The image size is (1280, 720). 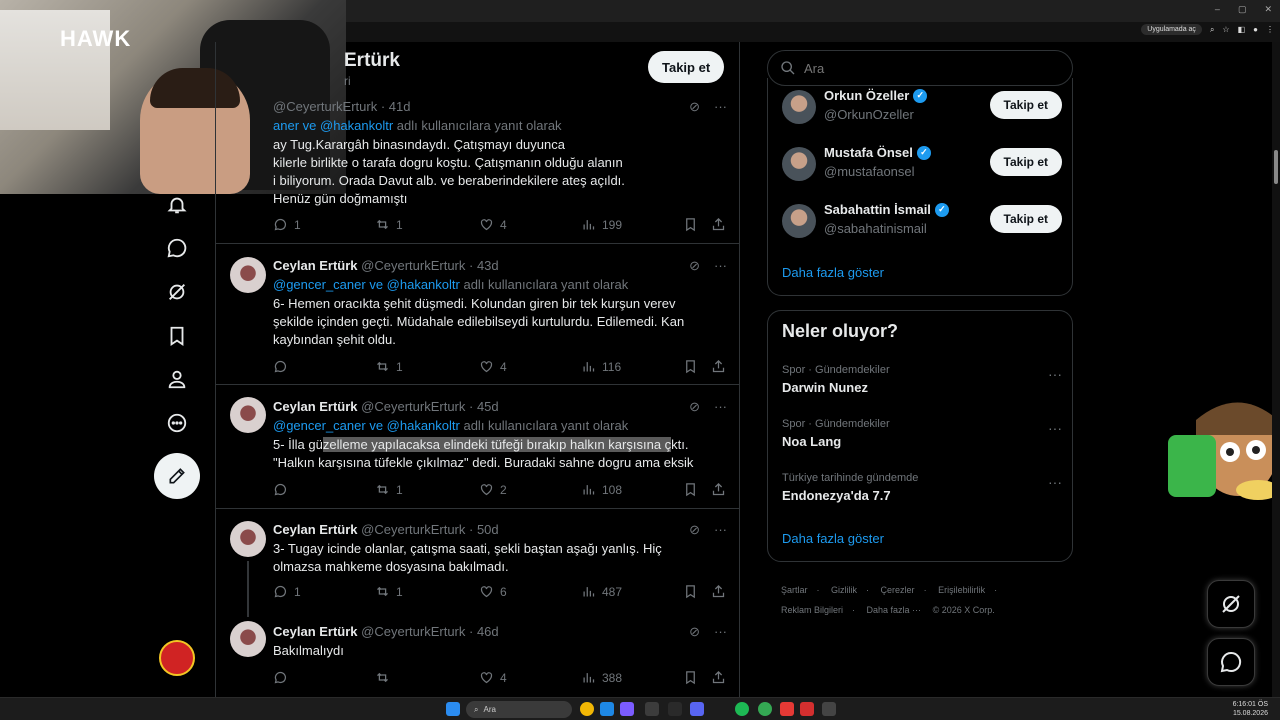 I want to click on nav-notifications, so click(x=177, y=205).